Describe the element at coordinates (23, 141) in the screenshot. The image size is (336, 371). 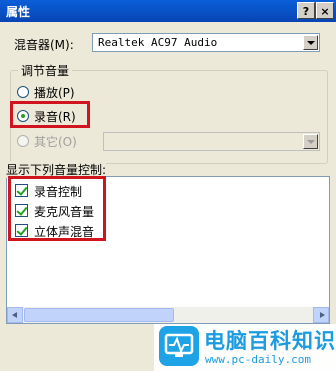
I see `radio-other` at that location.